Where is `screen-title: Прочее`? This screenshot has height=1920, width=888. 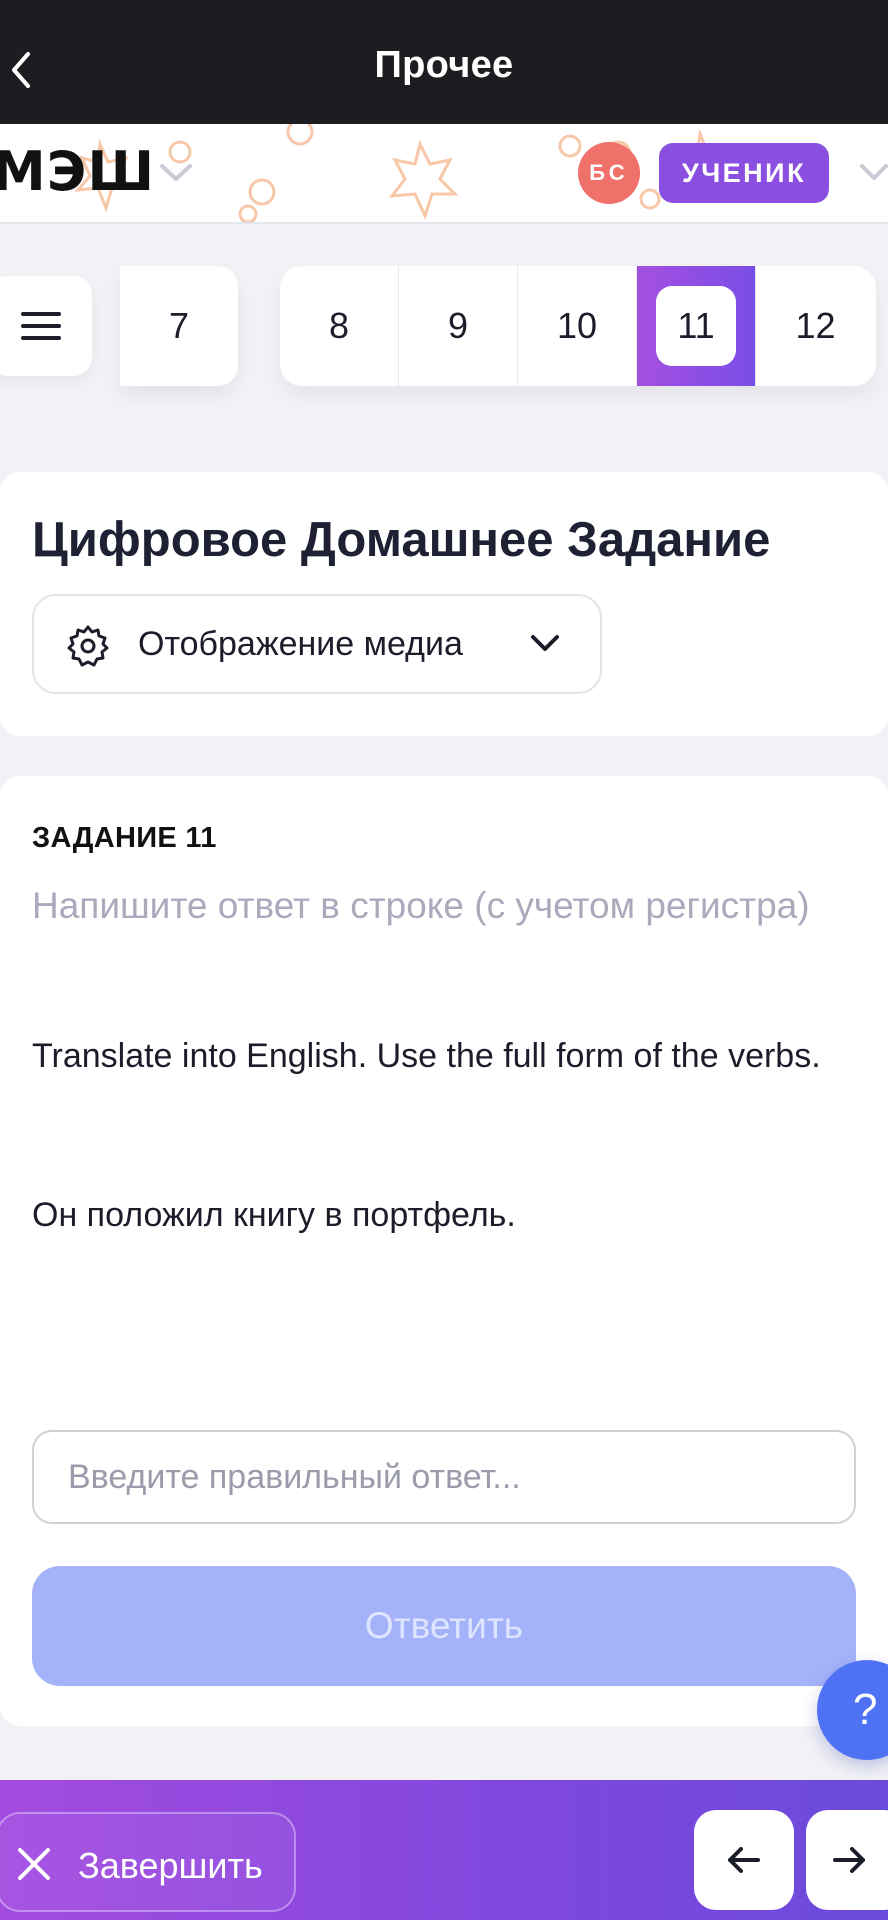
screen-title: Прочее is located at coordinates (444, 65).